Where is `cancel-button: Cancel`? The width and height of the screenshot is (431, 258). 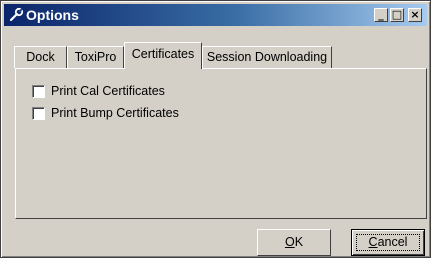 cancel-button: Cancel is located at coordinates (388, 242).